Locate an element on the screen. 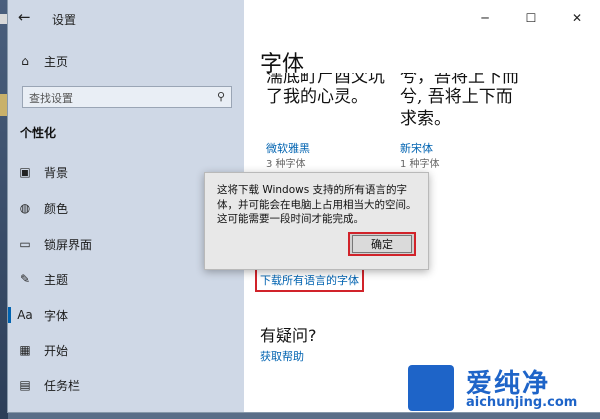 Image resolution: width=600 pixels, height=419 pixels. maximize-icon: ☐ is located at coordinates (531, 18).